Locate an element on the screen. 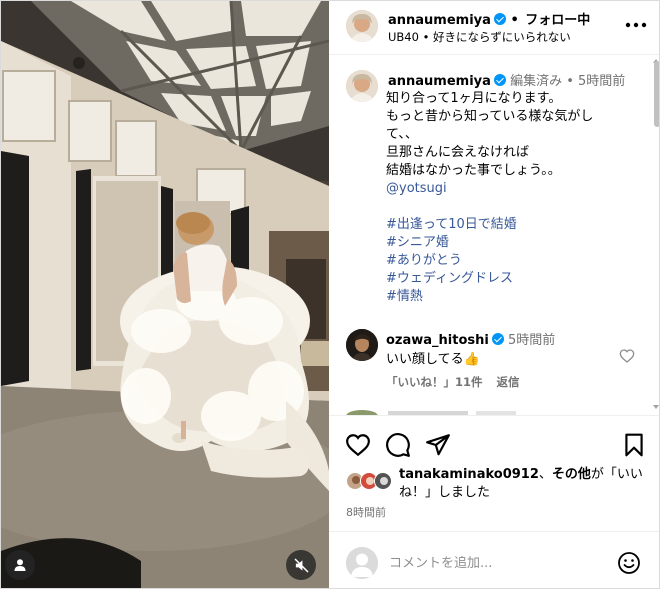 Image resolution: width=660 pixels, height=589 pixels. tagged-users-button is located at coordinates (20, 565).